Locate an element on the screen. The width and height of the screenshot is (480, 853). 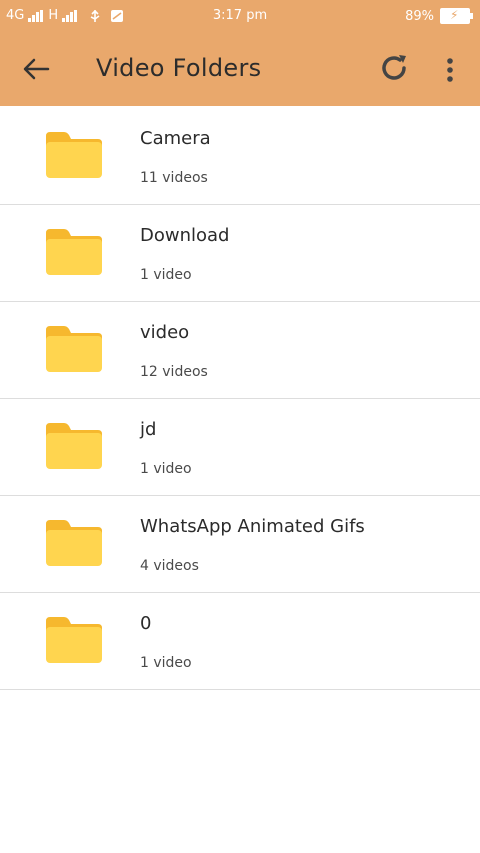
back-button is located at coordinates (36, 69).